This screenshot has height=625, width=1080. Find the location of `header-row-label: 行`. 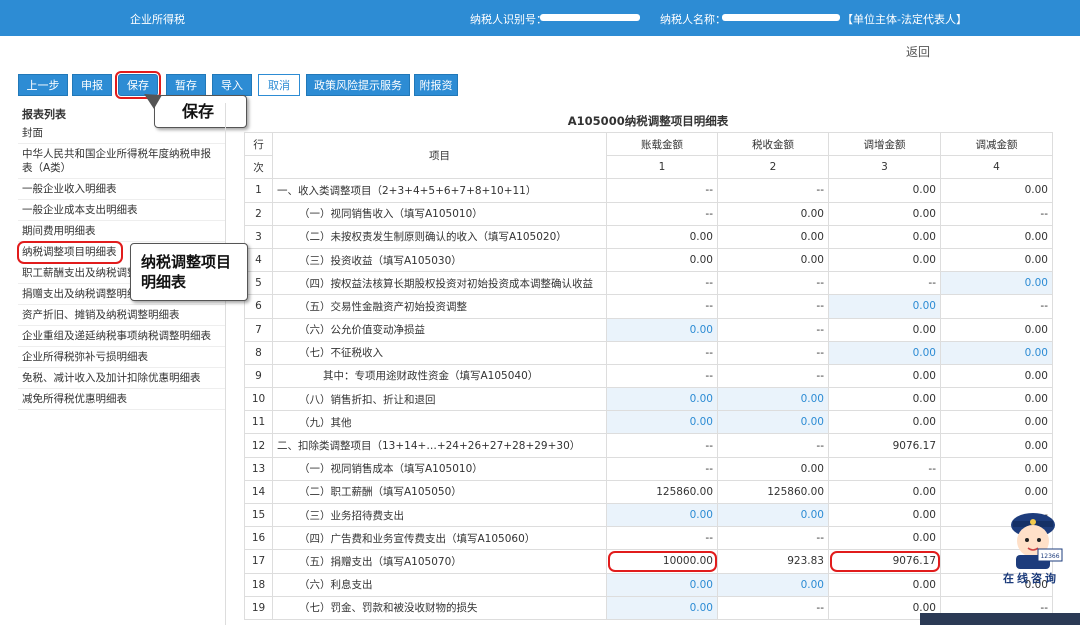

header-row-label: 行 is located at coordinates (258, 144).